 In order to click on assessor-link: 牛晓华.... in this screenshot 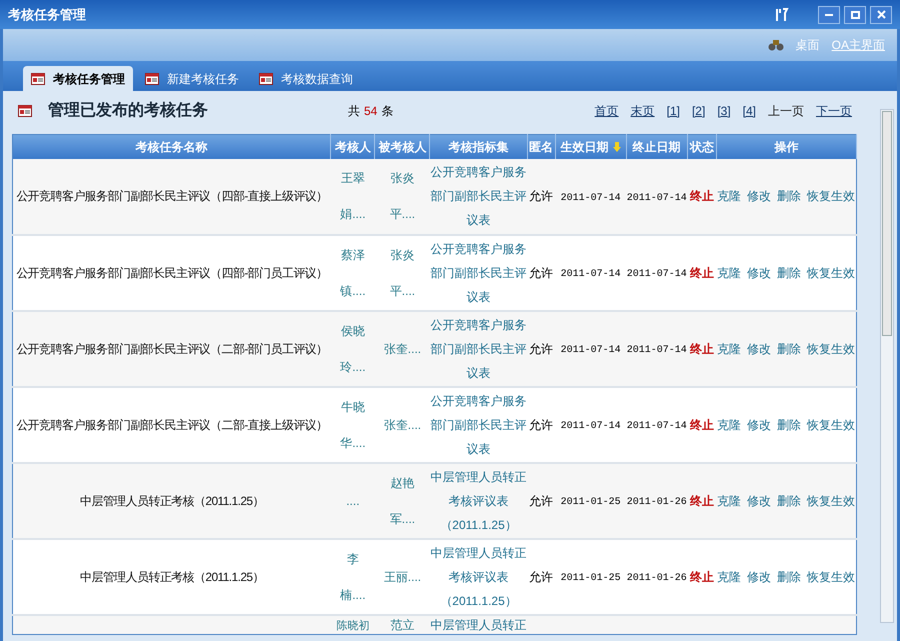, I will do `click(352, 424)`.